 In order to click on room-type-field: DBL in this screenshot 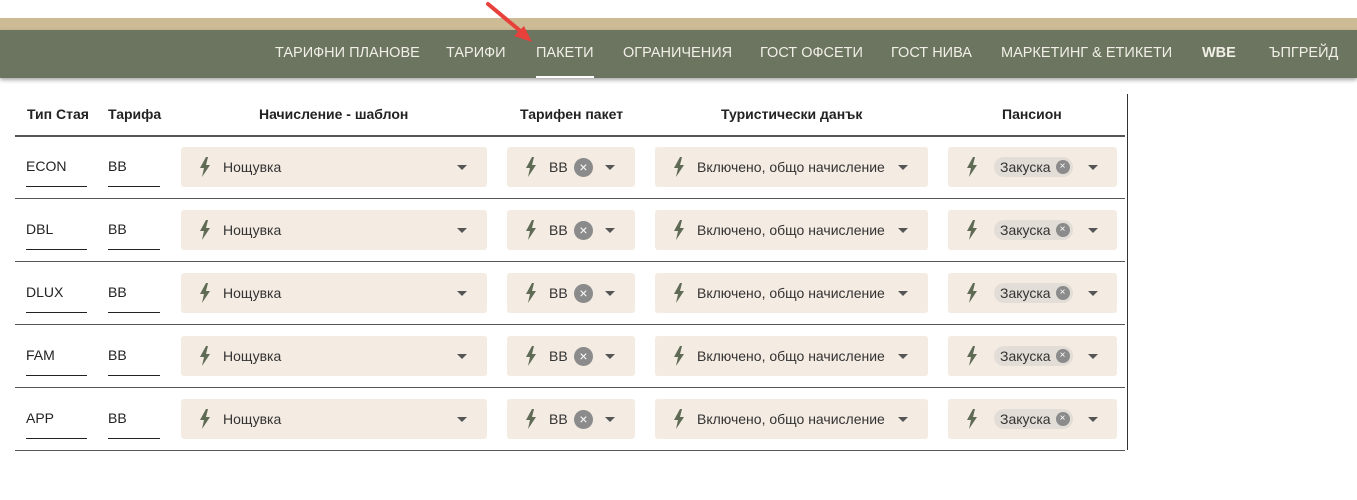, I will do `click(56, 229)`.